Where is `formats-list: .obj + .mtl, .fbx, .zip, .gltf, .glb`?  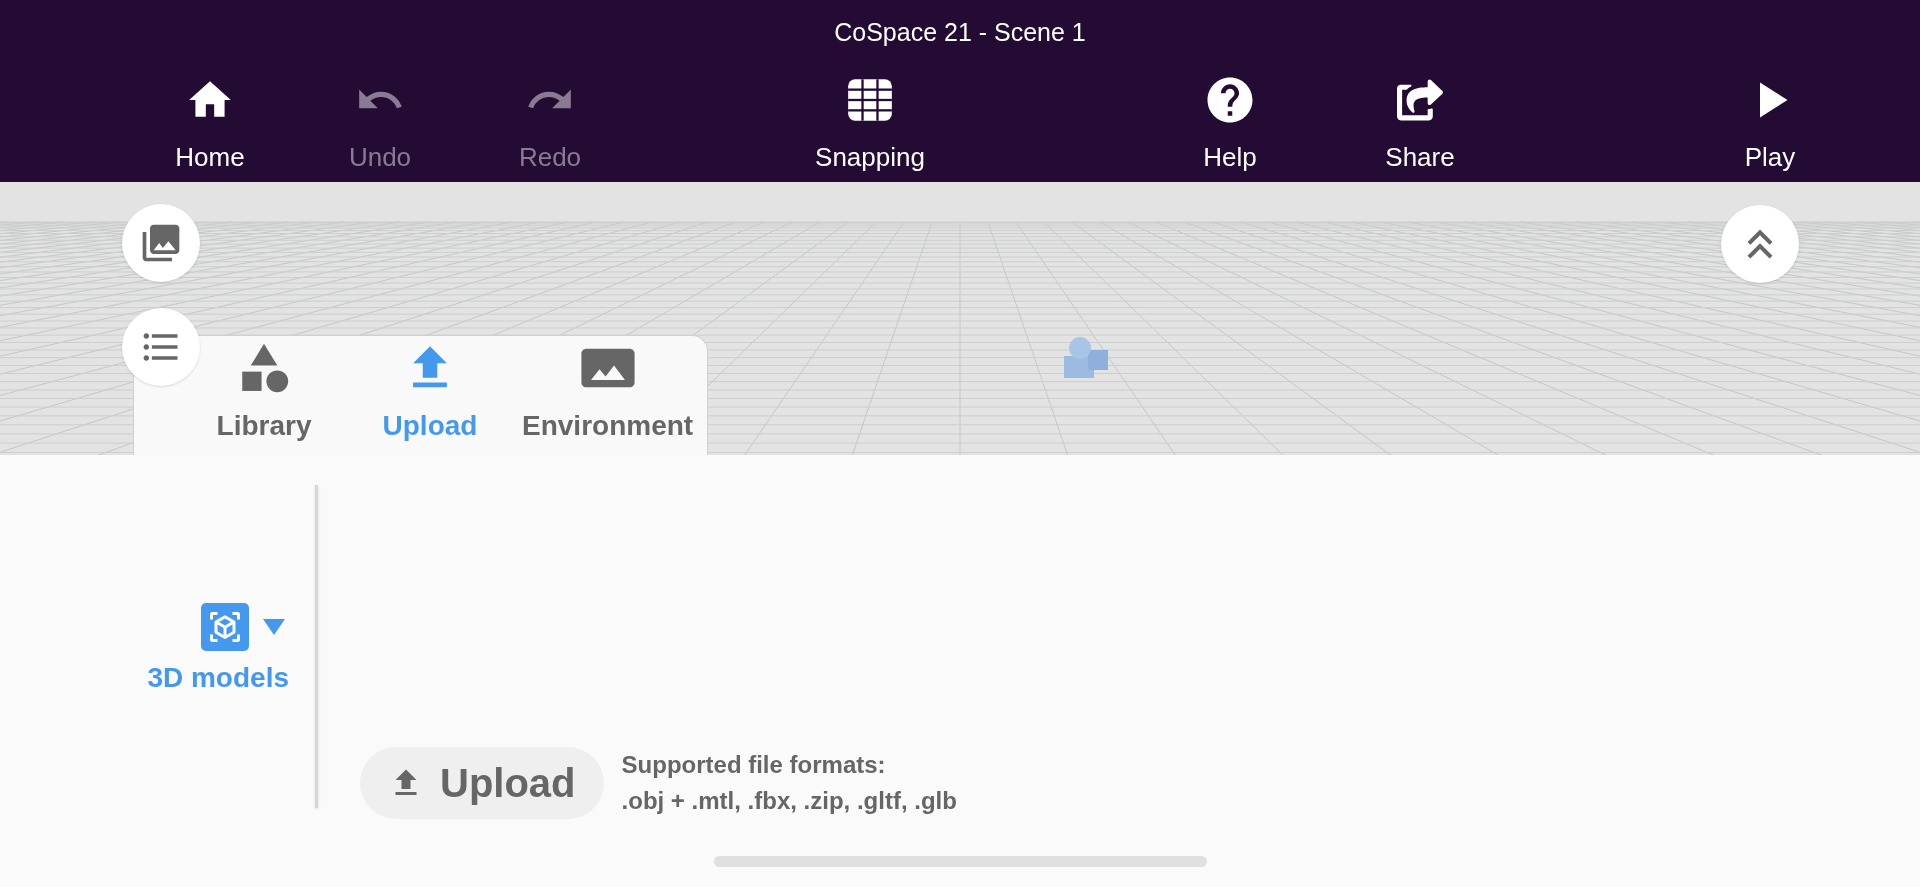 formats-list: .obj + .mtl, .fbx, .zip, .gltf, .glb is located at coordinates (789, 801).